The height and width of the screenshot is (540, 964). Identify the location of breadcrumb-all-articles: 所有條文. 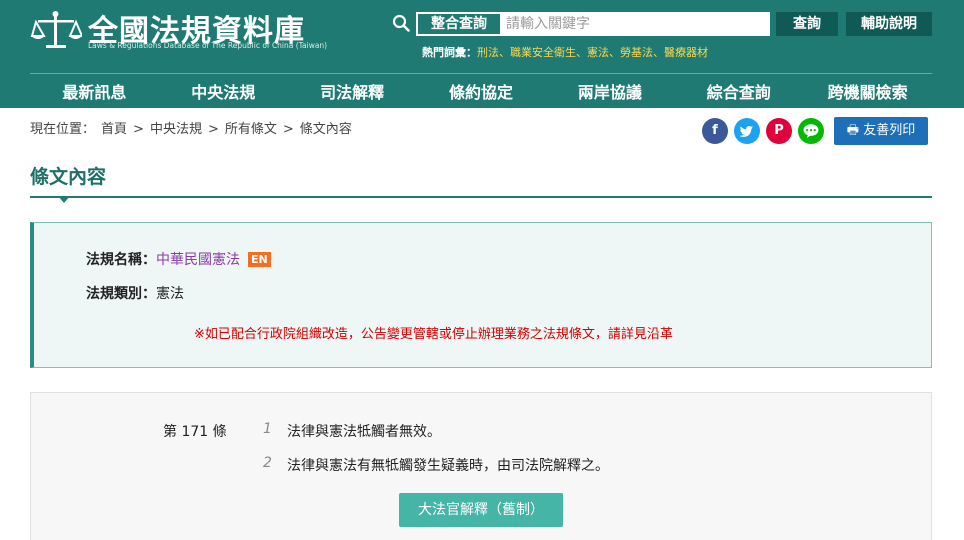
(251, 129).